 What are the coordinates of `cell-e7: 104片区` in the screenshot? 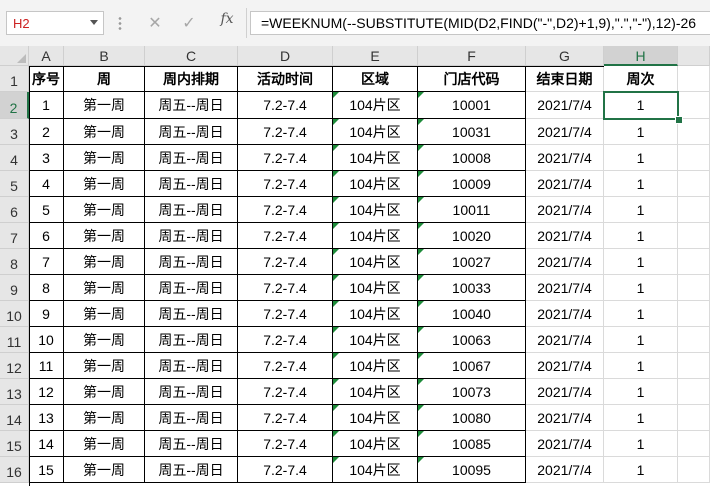 It's located at (375, 236).